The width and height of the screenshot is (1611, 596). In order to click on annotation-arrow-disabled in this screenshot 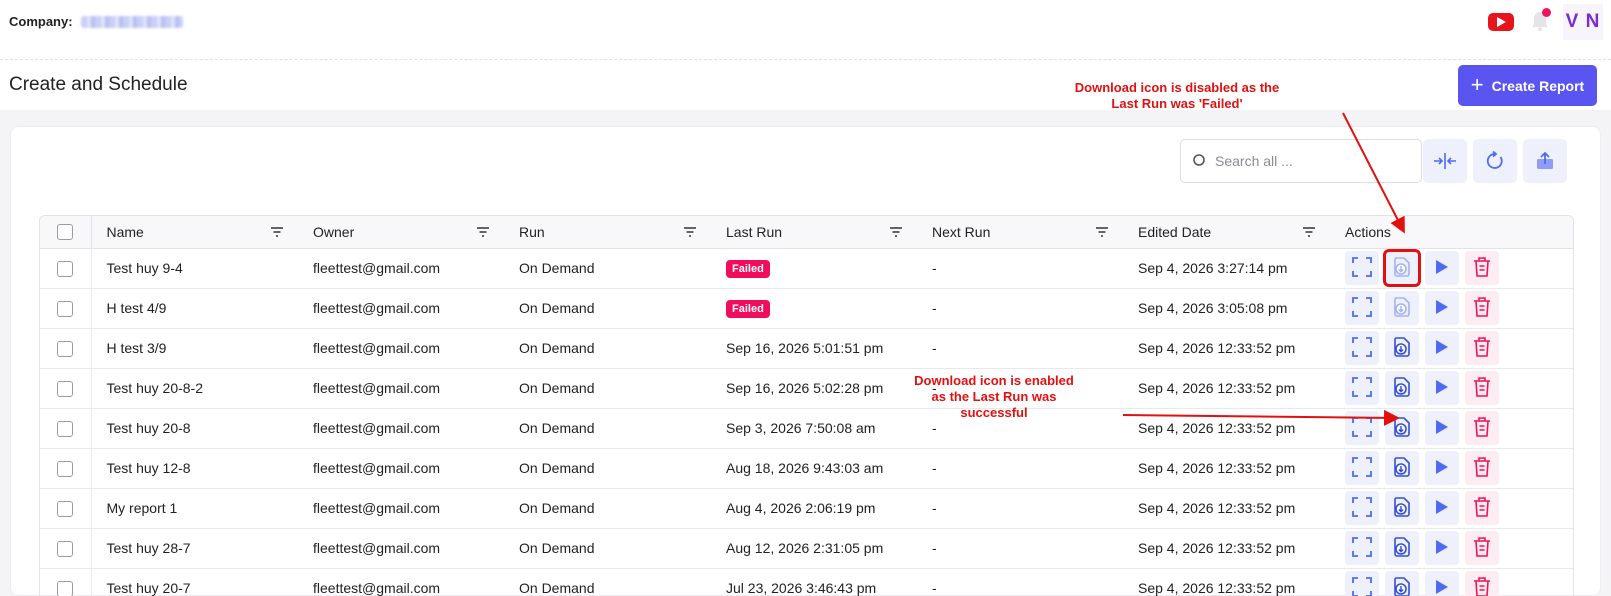, I will do `click(1373, 173)`.